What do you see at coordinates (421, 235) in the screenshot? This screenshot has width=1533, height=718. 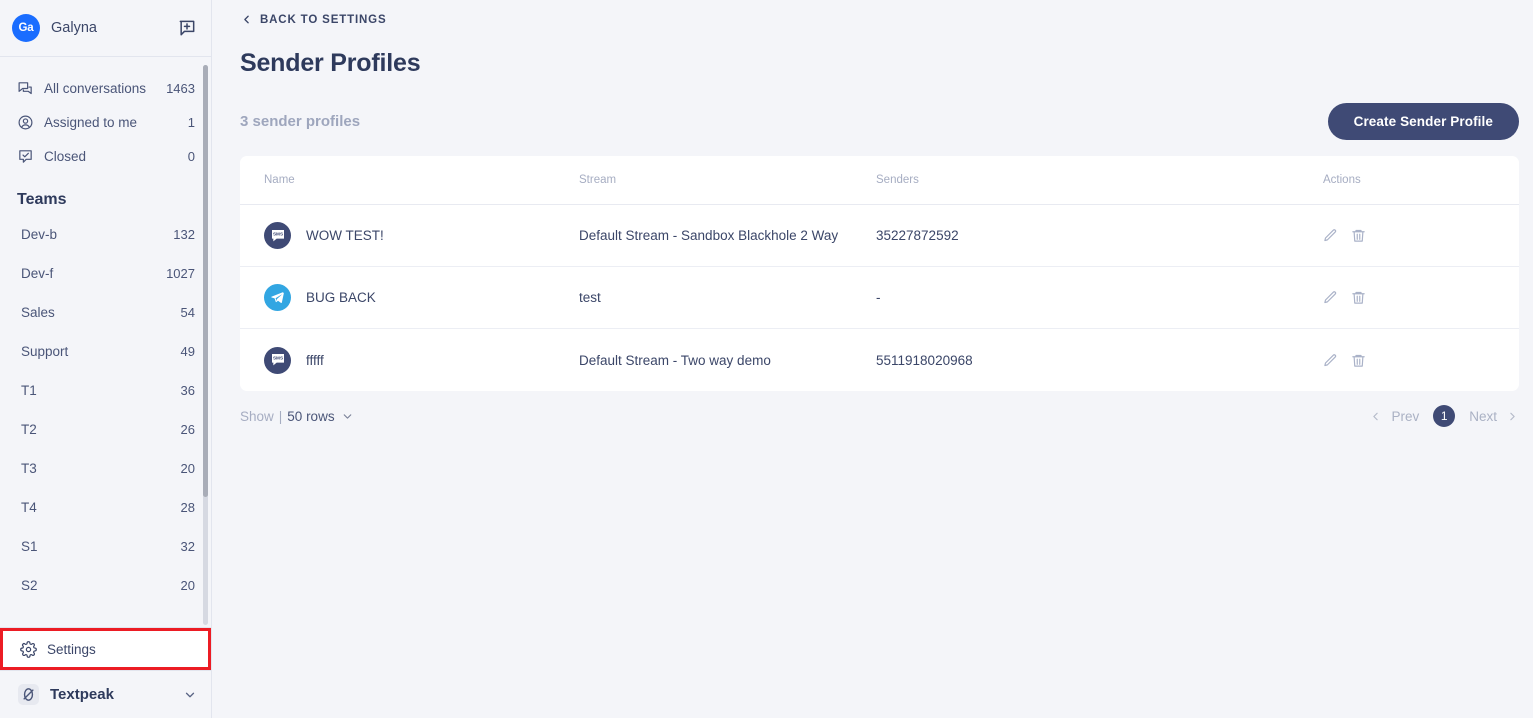 I see `cell-name: SMS WOW TEST!` at bounding box center [421, 235].